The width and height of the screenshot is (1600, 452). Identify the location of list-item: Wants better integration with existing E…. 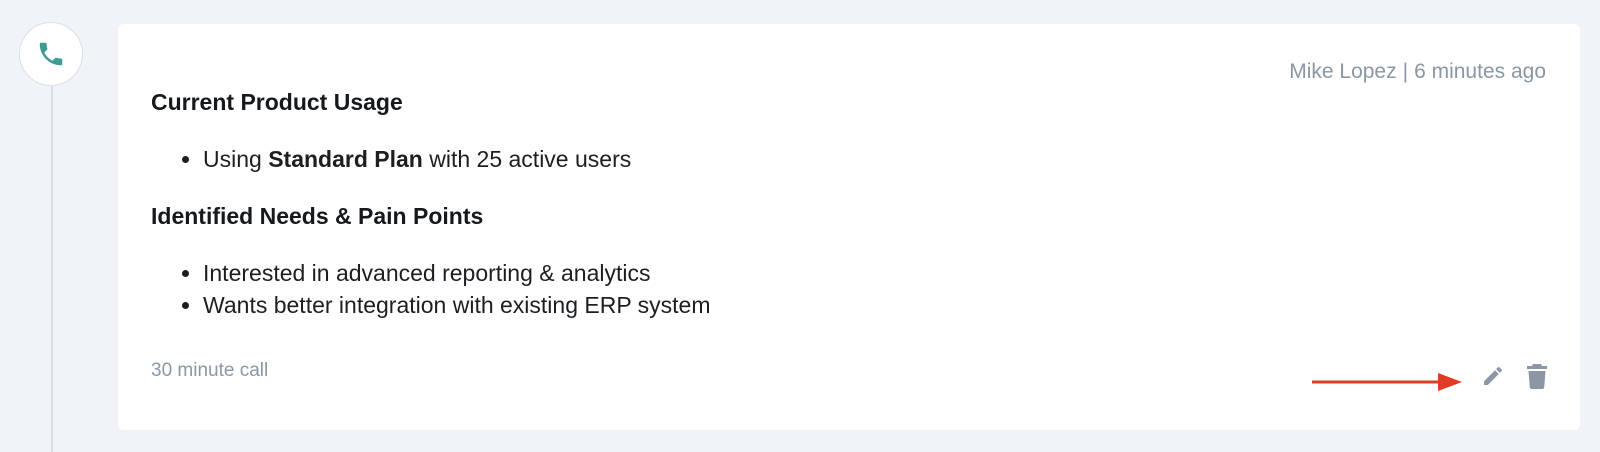
(777, 305).